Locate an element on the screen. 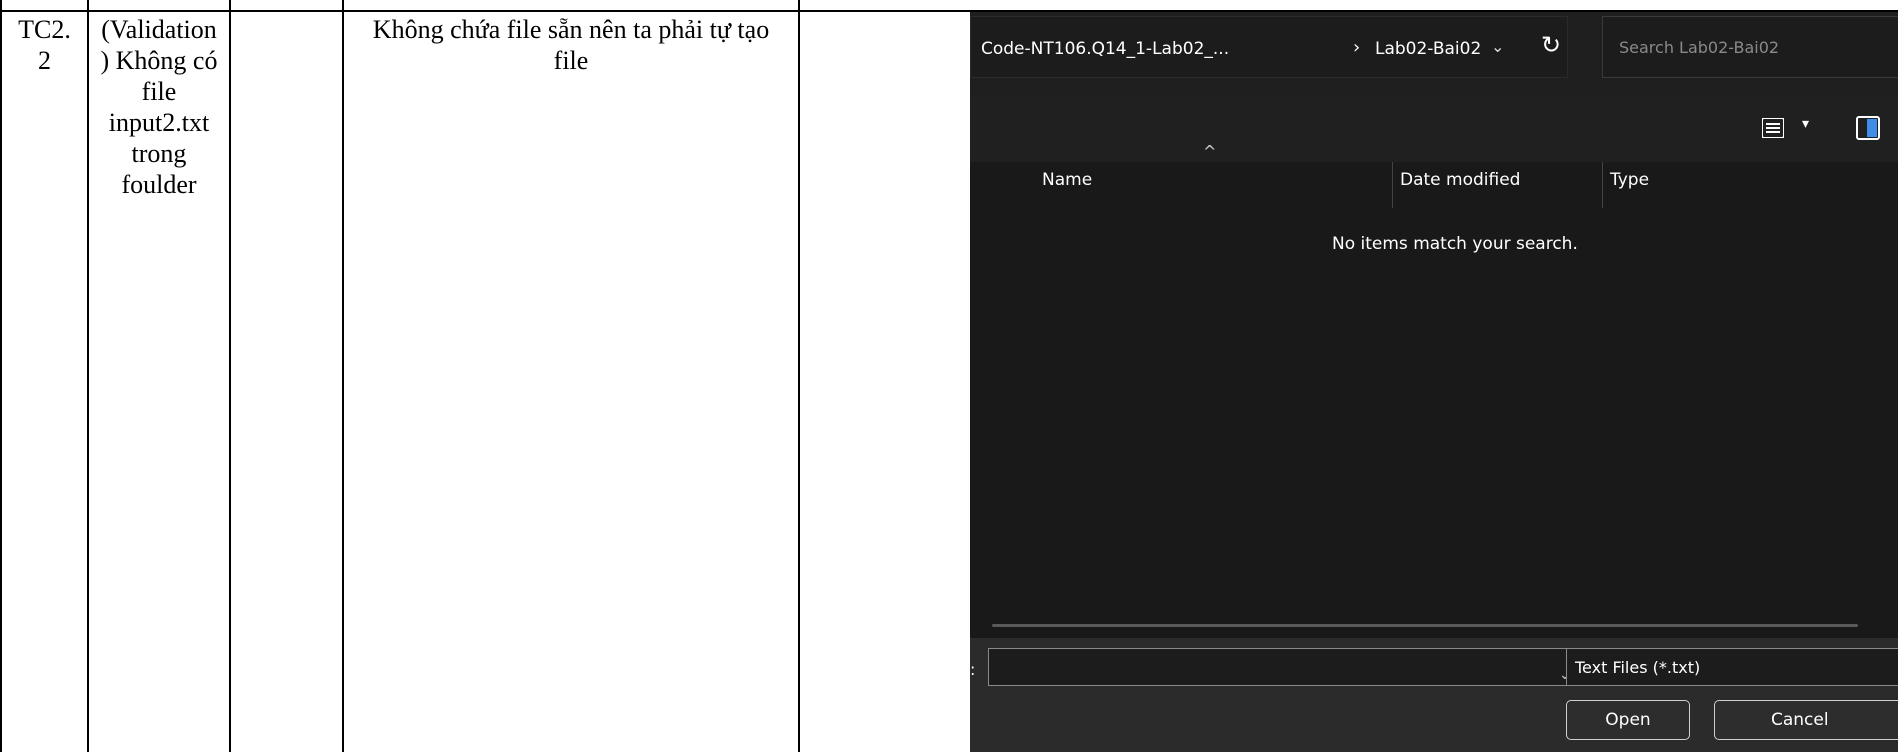 This screenshot has height=752, width=1898. column-header-date-modified: Date modified is located at coordinates (1460, 180).